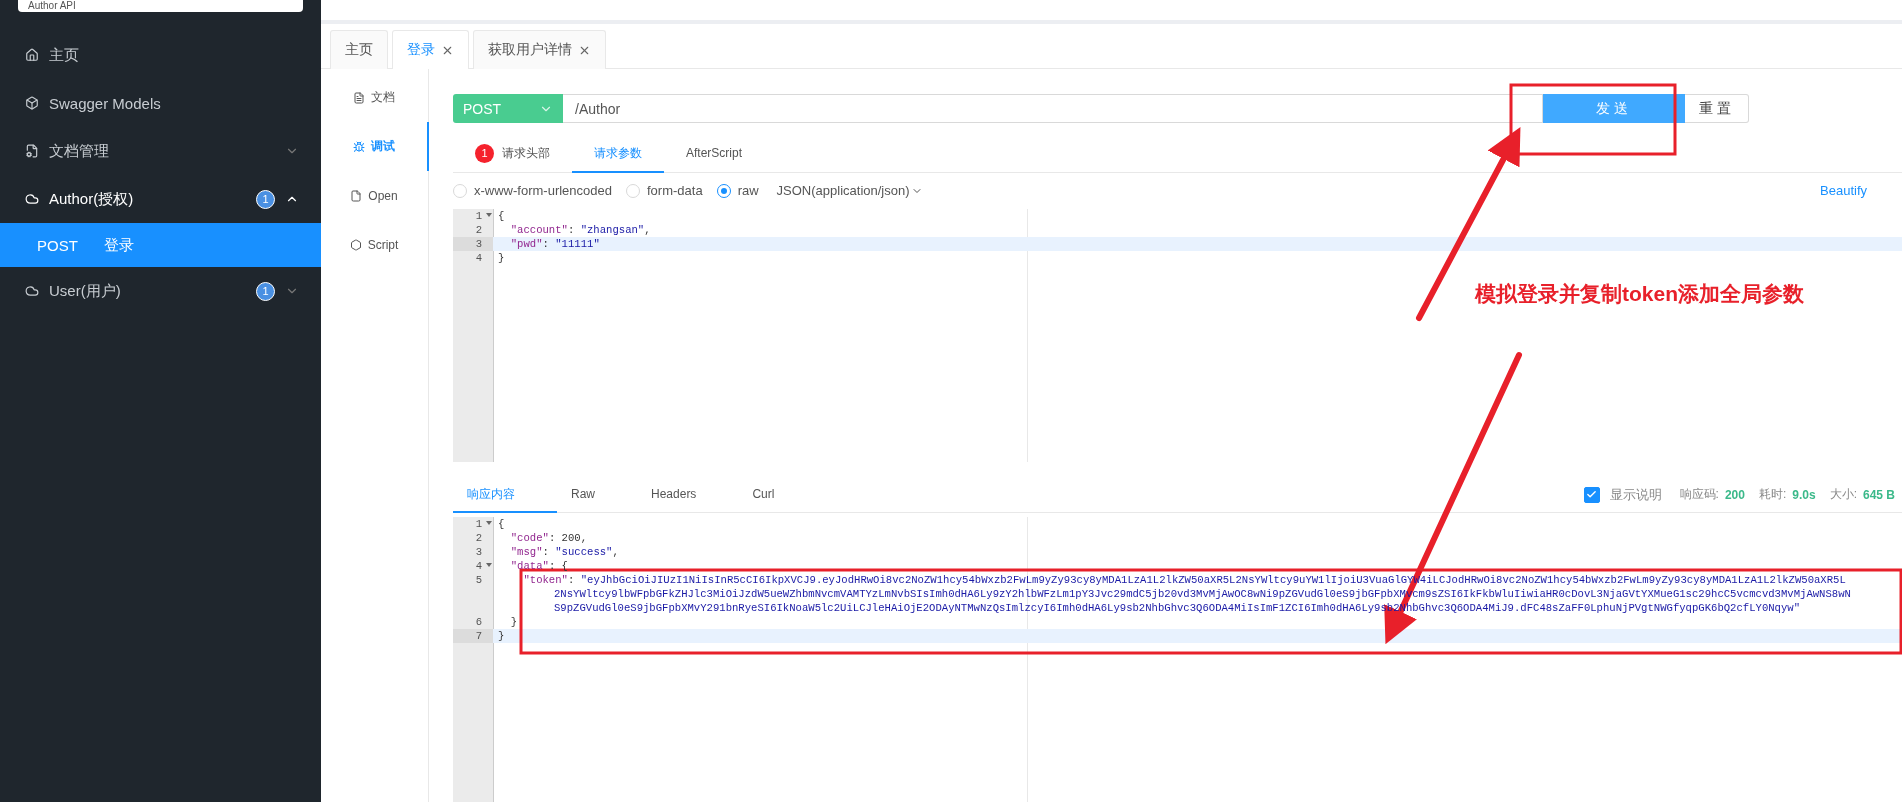 The width and height of the screenshot is (1902, 802). What do you see at coordinates (849, 191) in the screenshot?
I see `content-type-select: JSON(application/json)` at bounding box center [849, 191].